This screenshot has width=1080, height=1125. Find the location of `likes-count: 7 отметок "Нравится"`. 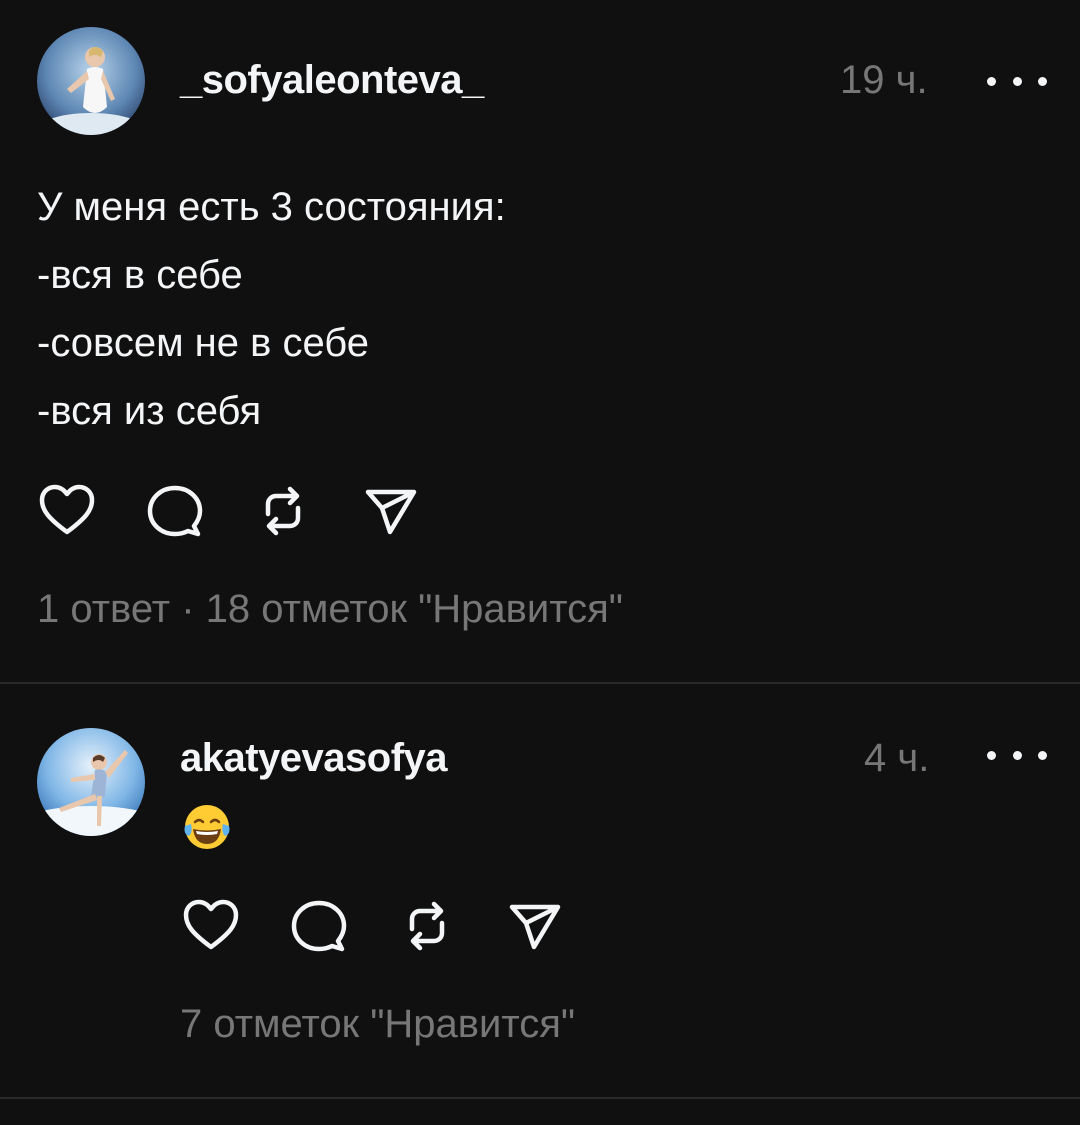

likes-count: 7 отметок "Нравится" is located at coordinates (377, 1024).